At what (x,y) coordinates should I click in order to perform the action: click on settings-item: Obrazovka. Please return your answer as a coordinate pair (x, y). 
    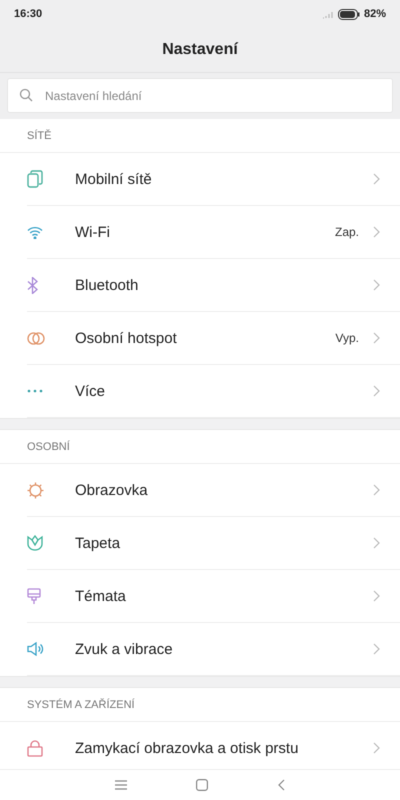
    Looking at the image, I should click on (213, 490).